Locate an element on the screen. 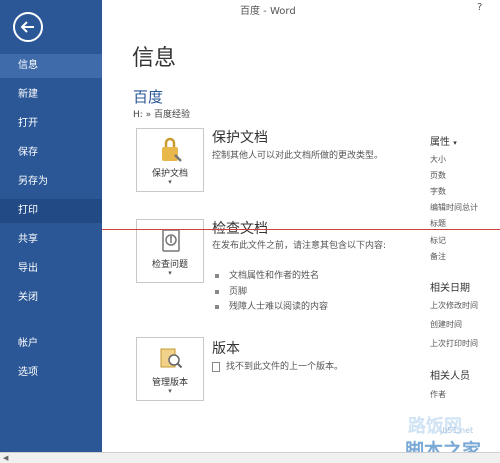 The image size is (500, 463). document-path: H: » 百度经验 is located at coordinates (161, 113).